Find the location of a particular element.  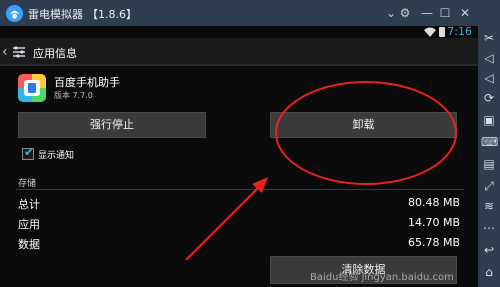

volume-up-icon: ◁ is located at coordinates (489, 58).